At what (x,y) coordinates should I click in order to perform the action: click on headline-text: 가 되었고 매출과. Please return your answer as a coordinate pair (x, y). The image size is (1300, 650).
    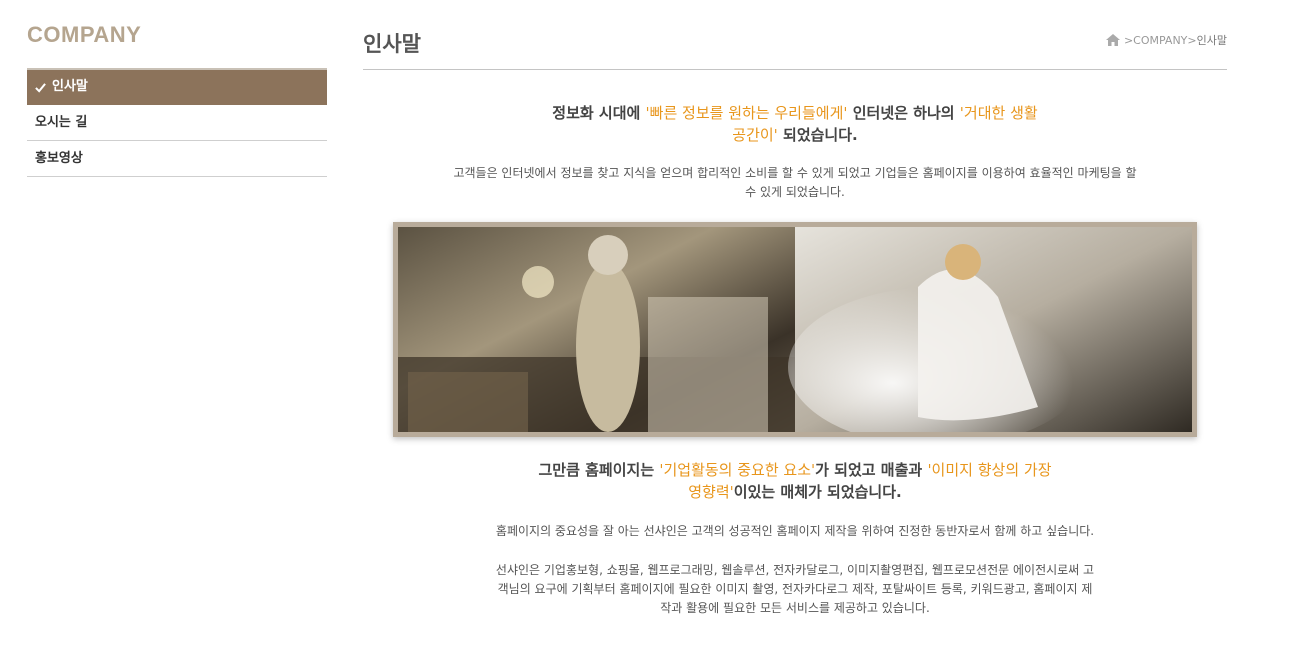
    Looking at the image, I should click on (871, 470).